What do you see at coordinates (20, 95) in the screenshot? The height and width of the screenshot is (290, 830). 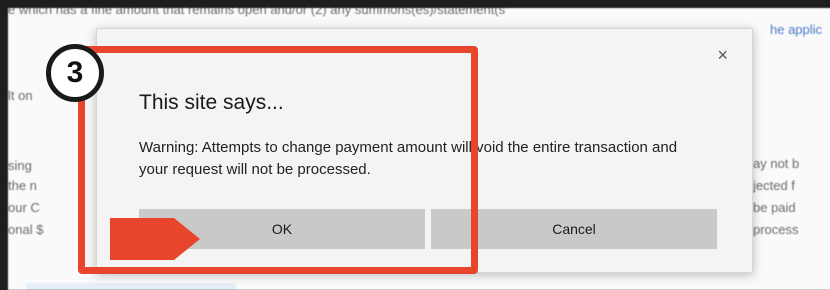 I see `background-text: lt on` at bounding box center [20, 95].